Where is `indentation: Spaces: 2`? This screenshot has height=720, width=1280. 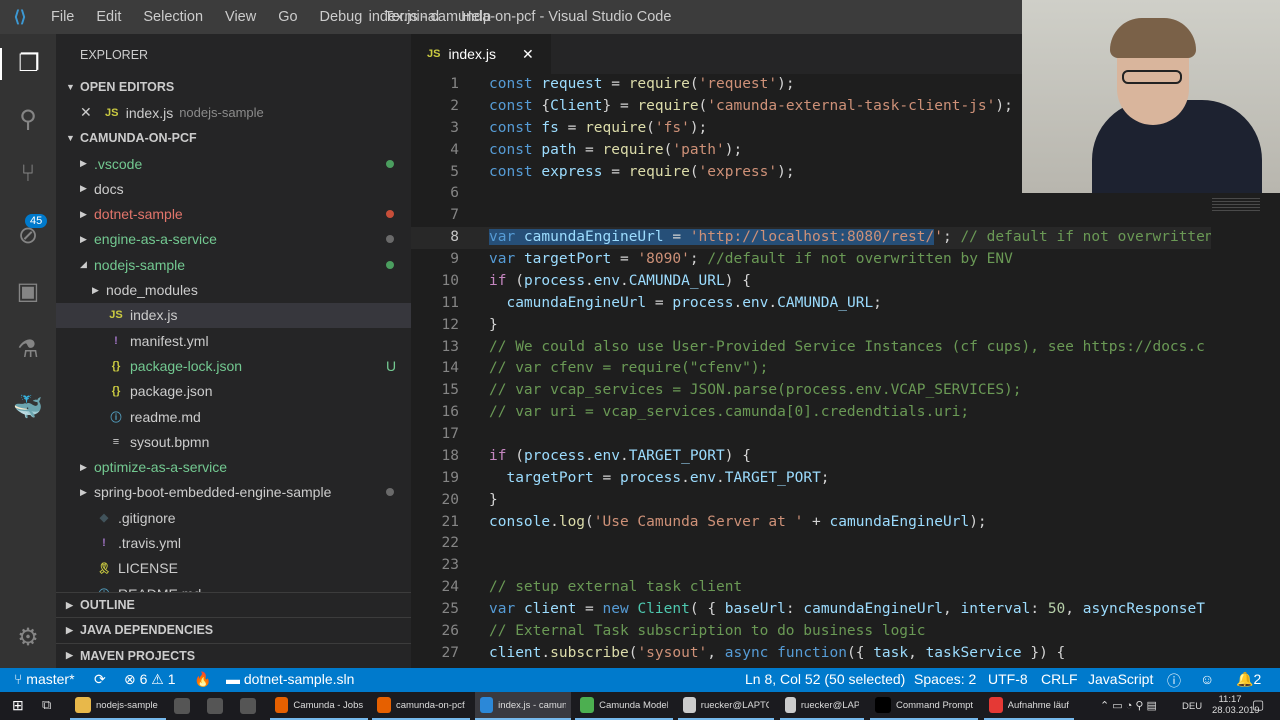 indentation: Spaces: 2 is located at coordinates (945, 679).